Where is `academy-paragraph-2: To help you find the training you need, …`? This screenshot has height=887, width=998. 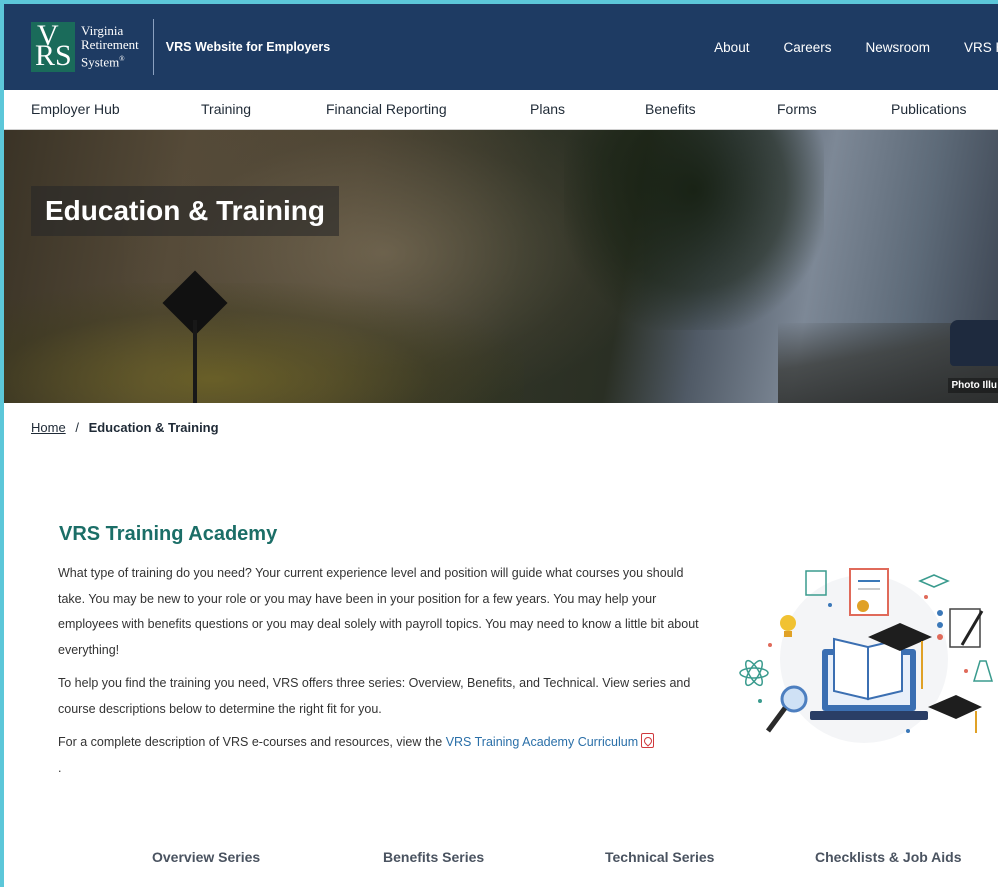
academy-paragraph-2: To help you find the training you need, … is located at coordinates (374, 696).